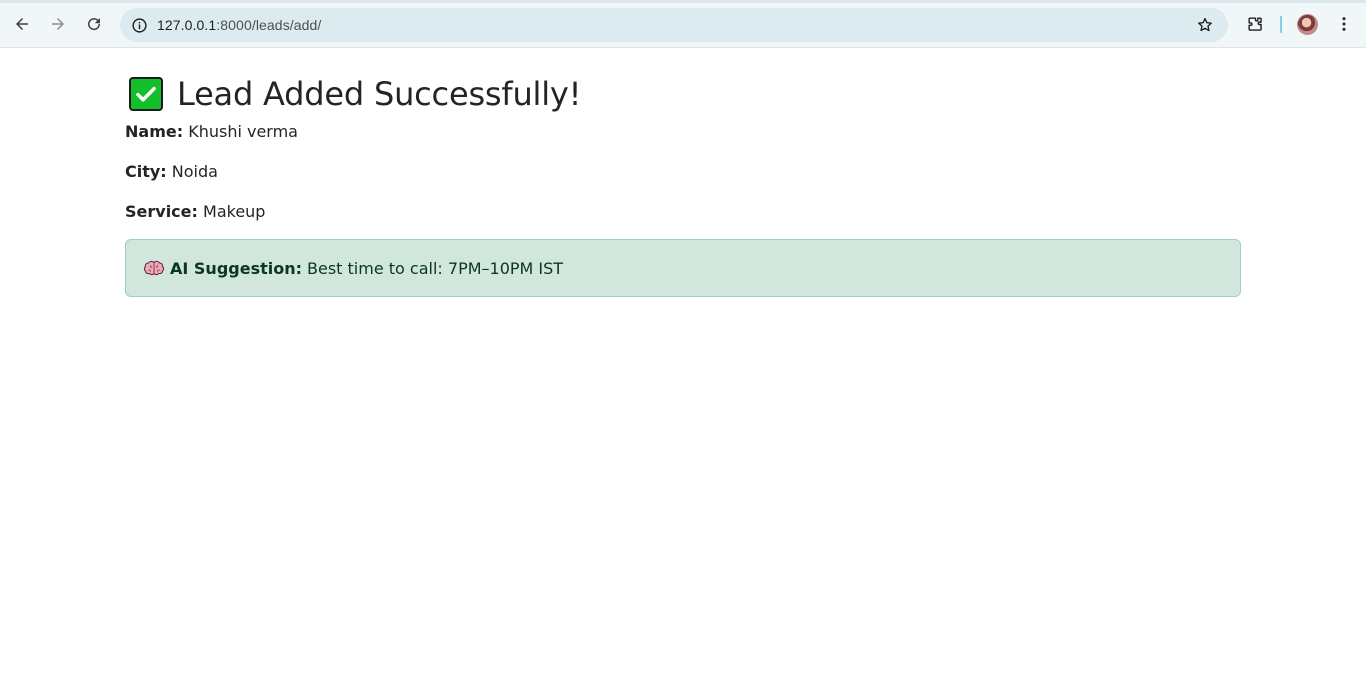  I want to click on tab-strip, so click(683, 1).